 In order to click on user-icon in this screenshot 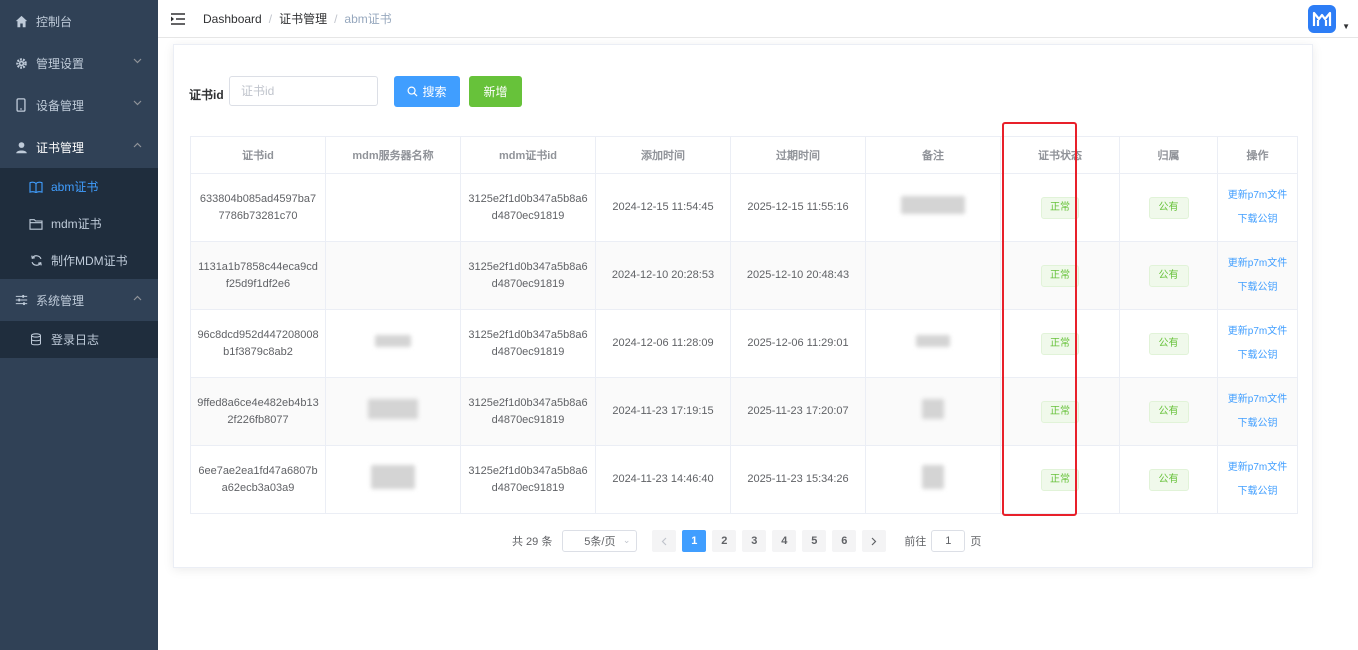, I will do `click(21, 147)`.